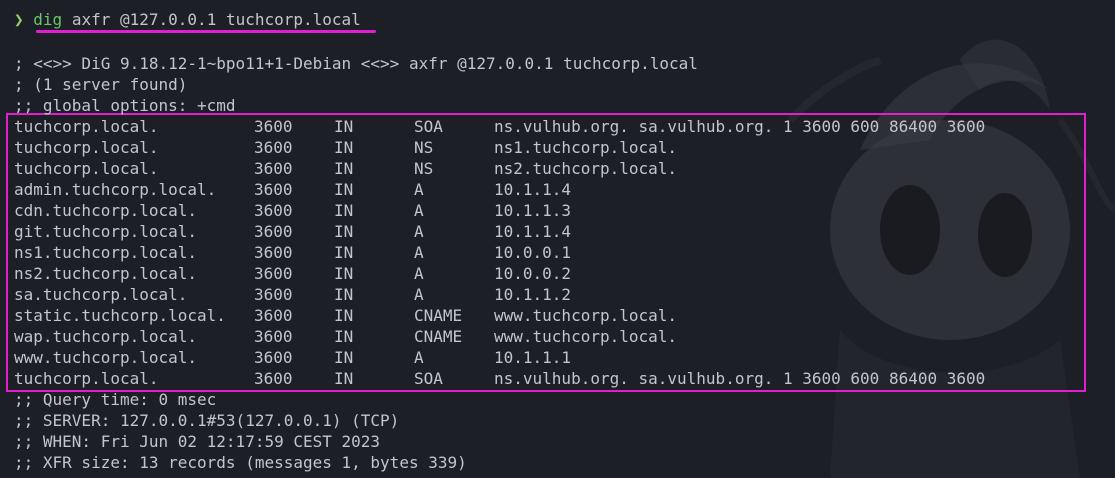  Describe the element at coordinates (533, 210) in the screenshot. I see `record-data: 10.1.1.3` at that location.